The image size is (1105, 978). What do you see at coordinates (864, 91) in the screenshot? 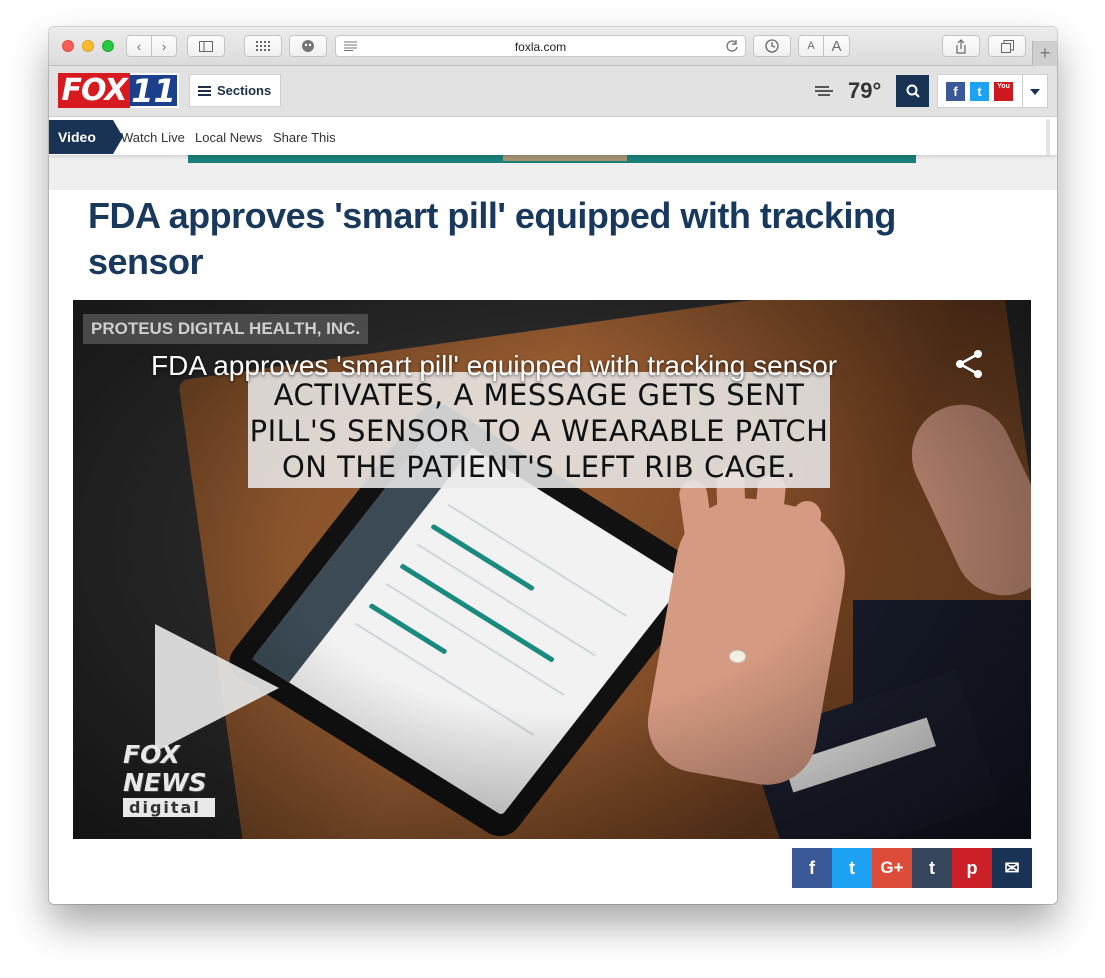
I see `temperature: 79°` at bounding box center [864, 91].